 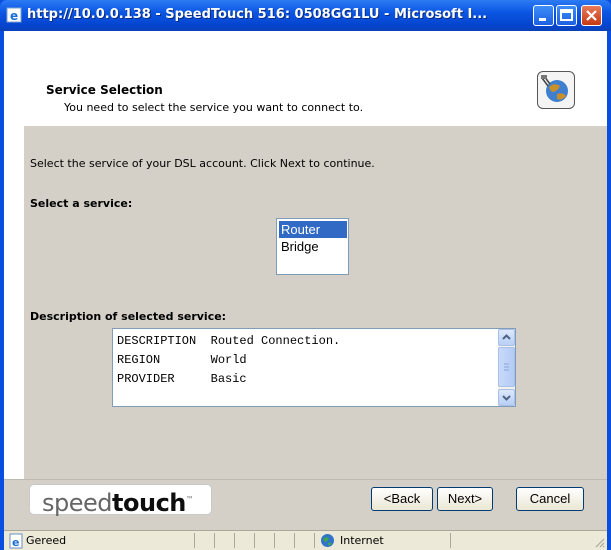 I want to click on close-icon, so click(x=591, y=15).